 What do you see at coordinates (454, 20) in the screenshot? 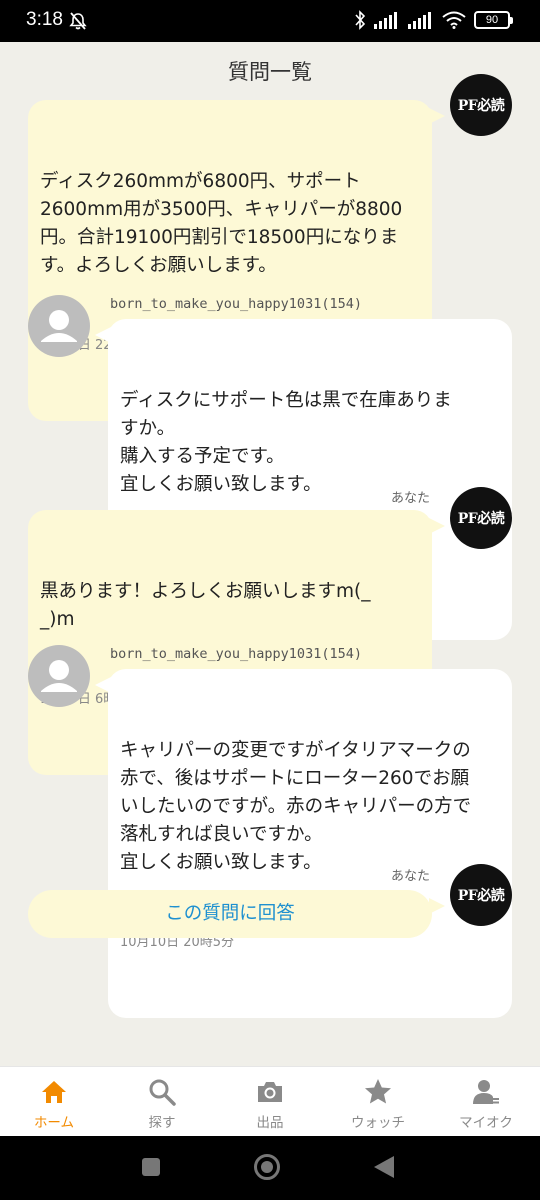
I see `wifi-icon` at bounding box center [454, 20].